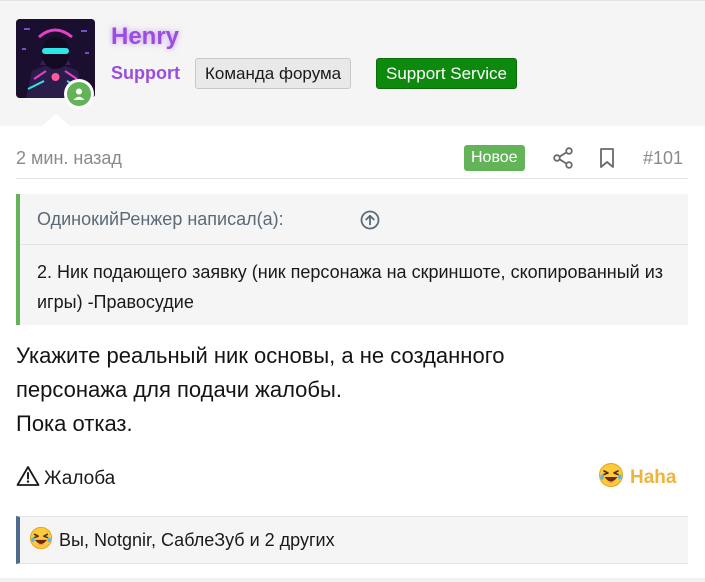  I want to click on post-date-link: 2 мин. назад, so click(69, 158).